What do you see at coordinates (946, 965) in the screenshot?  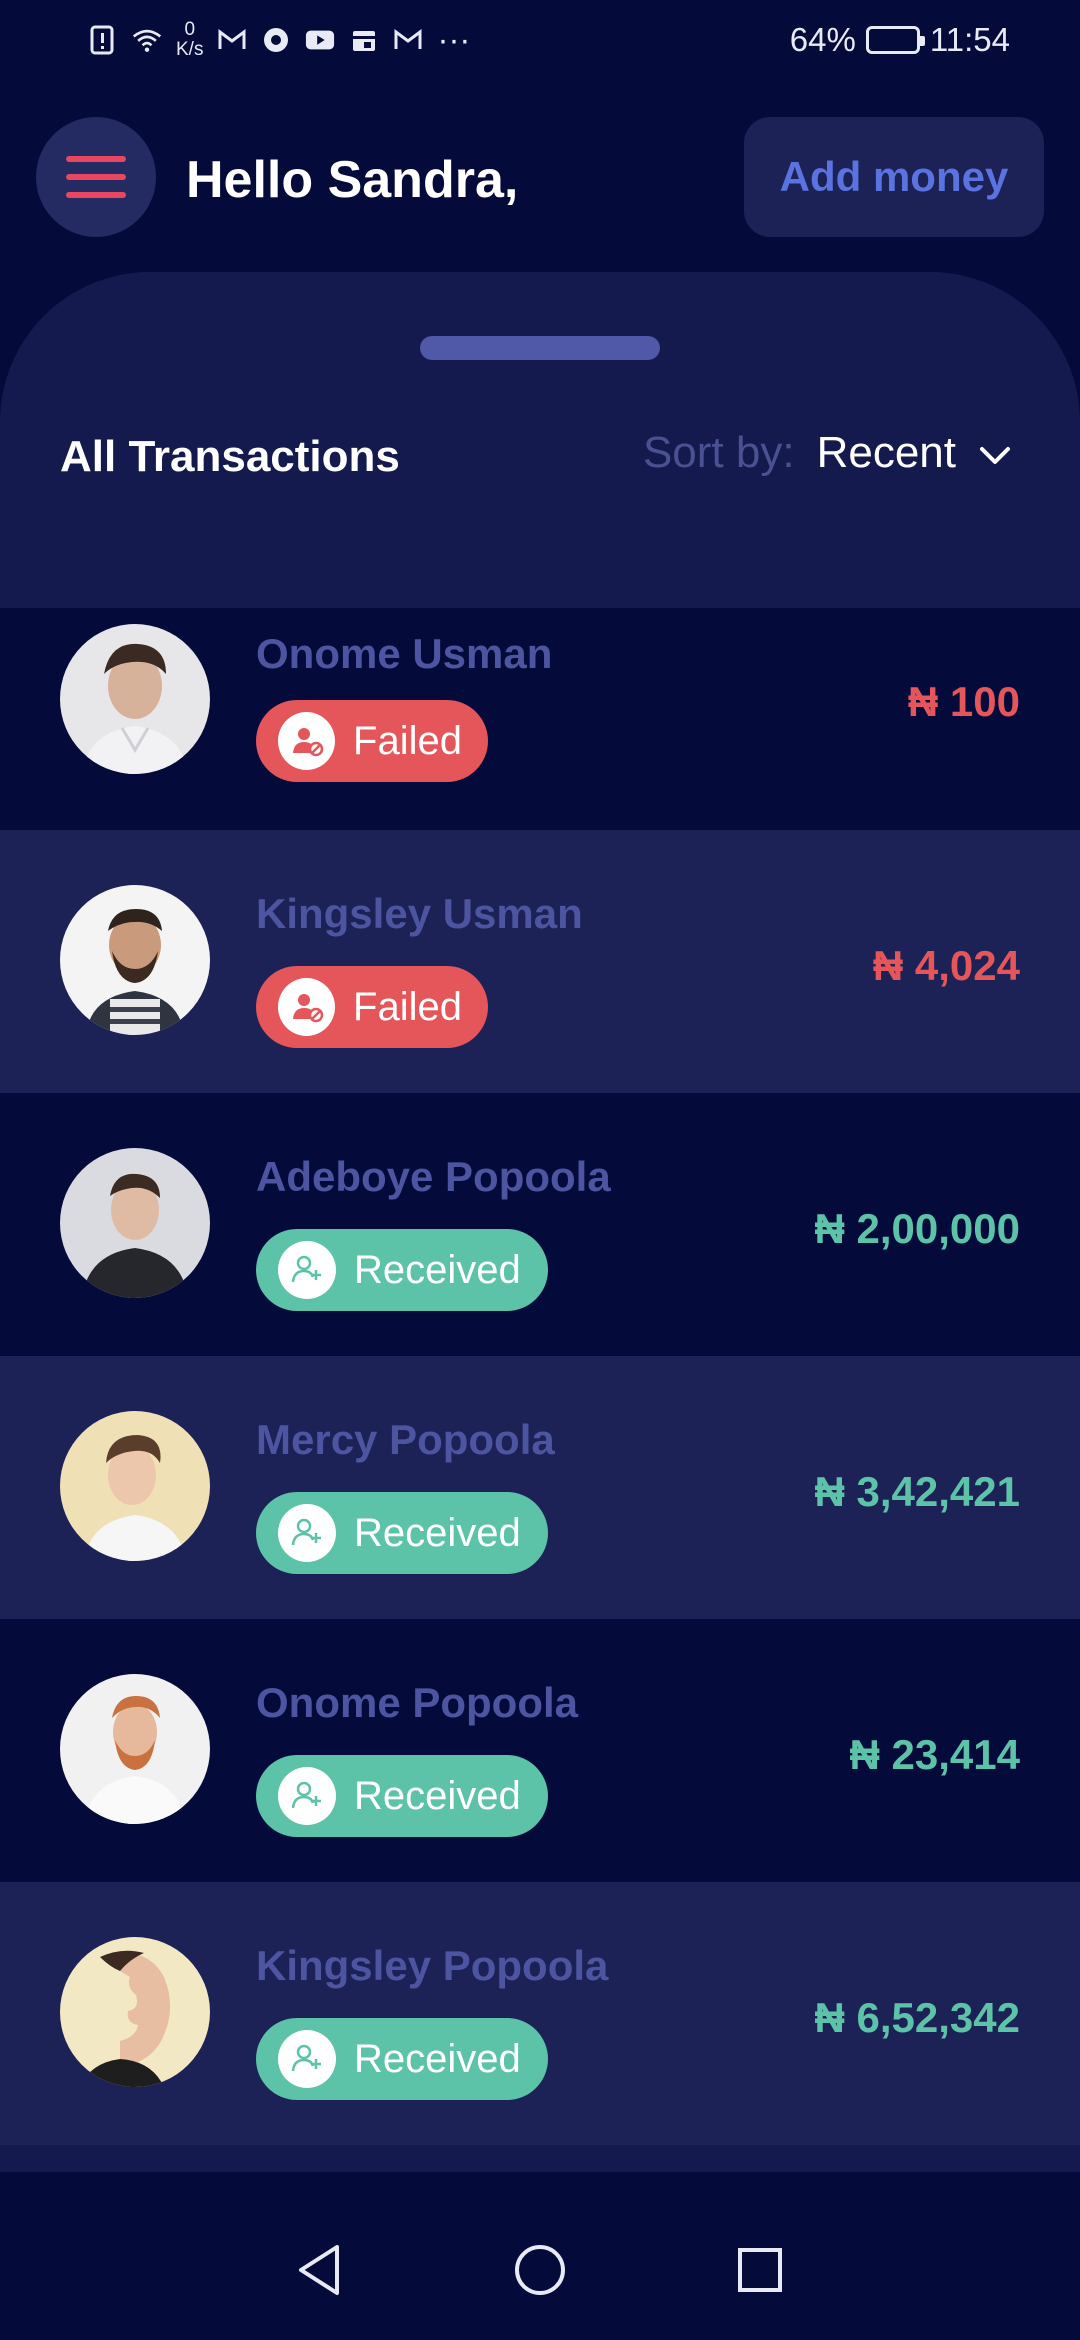 I see `transaction-amount: ₦ 4,024` at bounding box center [946, 965].